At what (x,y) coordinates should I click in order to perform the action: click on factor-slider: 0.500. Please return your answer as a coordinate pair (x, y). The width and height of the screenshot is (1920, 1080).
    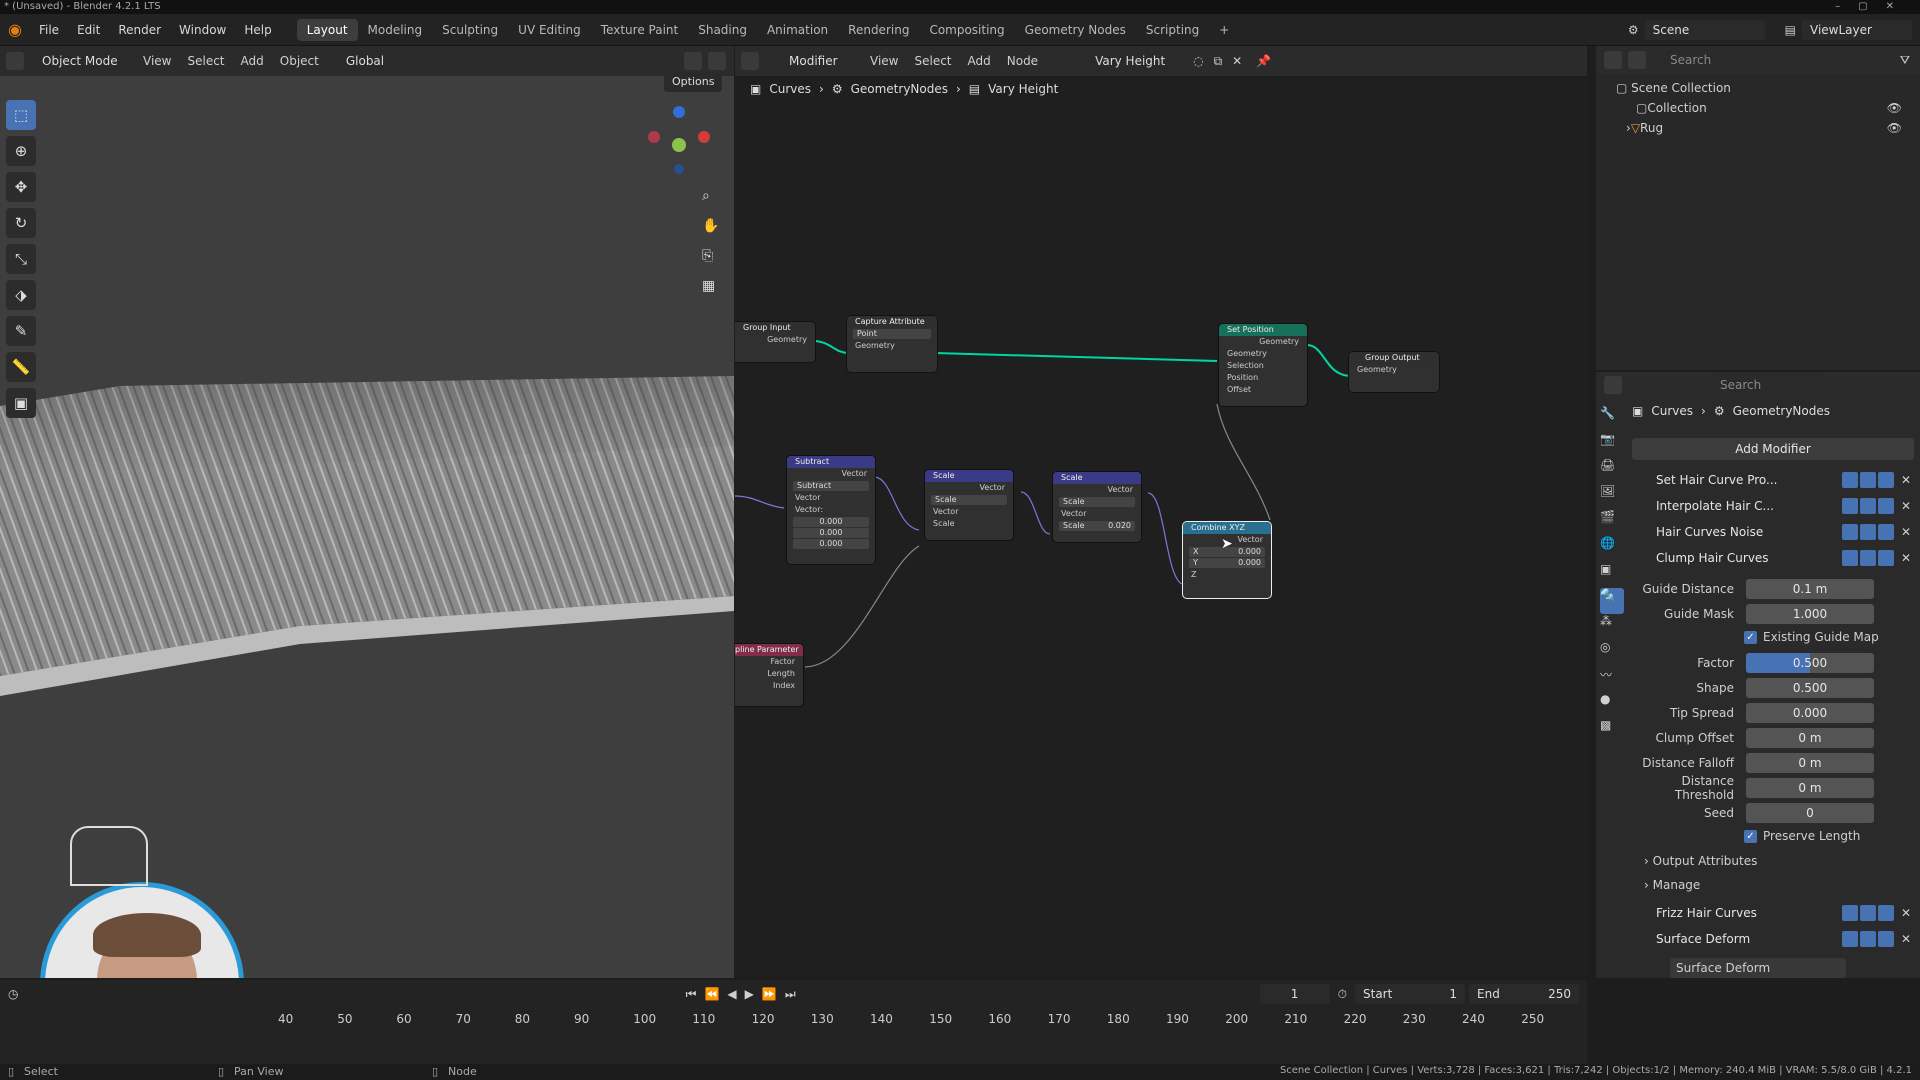
    Looking at the image, I should click on (1810, 663).